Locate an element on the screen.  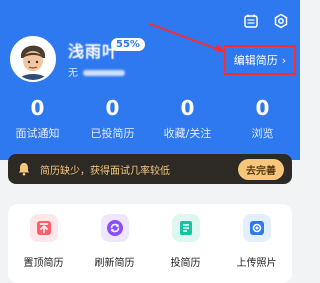
tool-label: 刷新简历 is located at coordinates (114, 263).